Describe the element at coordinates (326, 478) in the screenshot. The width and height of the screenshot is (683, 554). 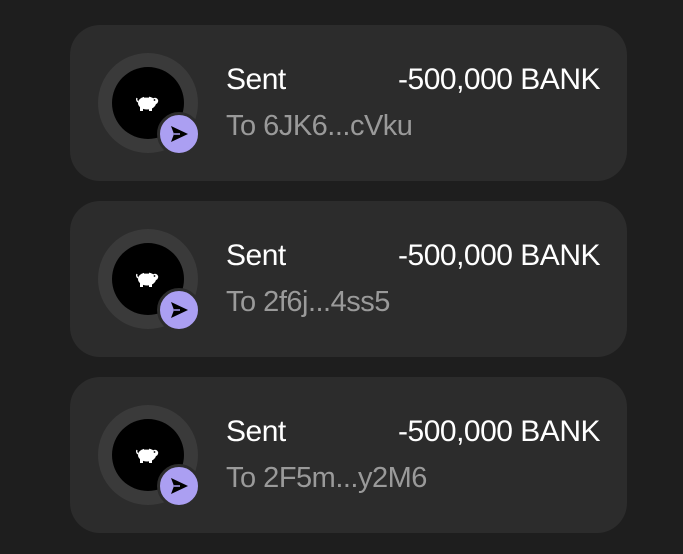
I see `transaction-recipient: To 2F5m...y2M6` at that location.